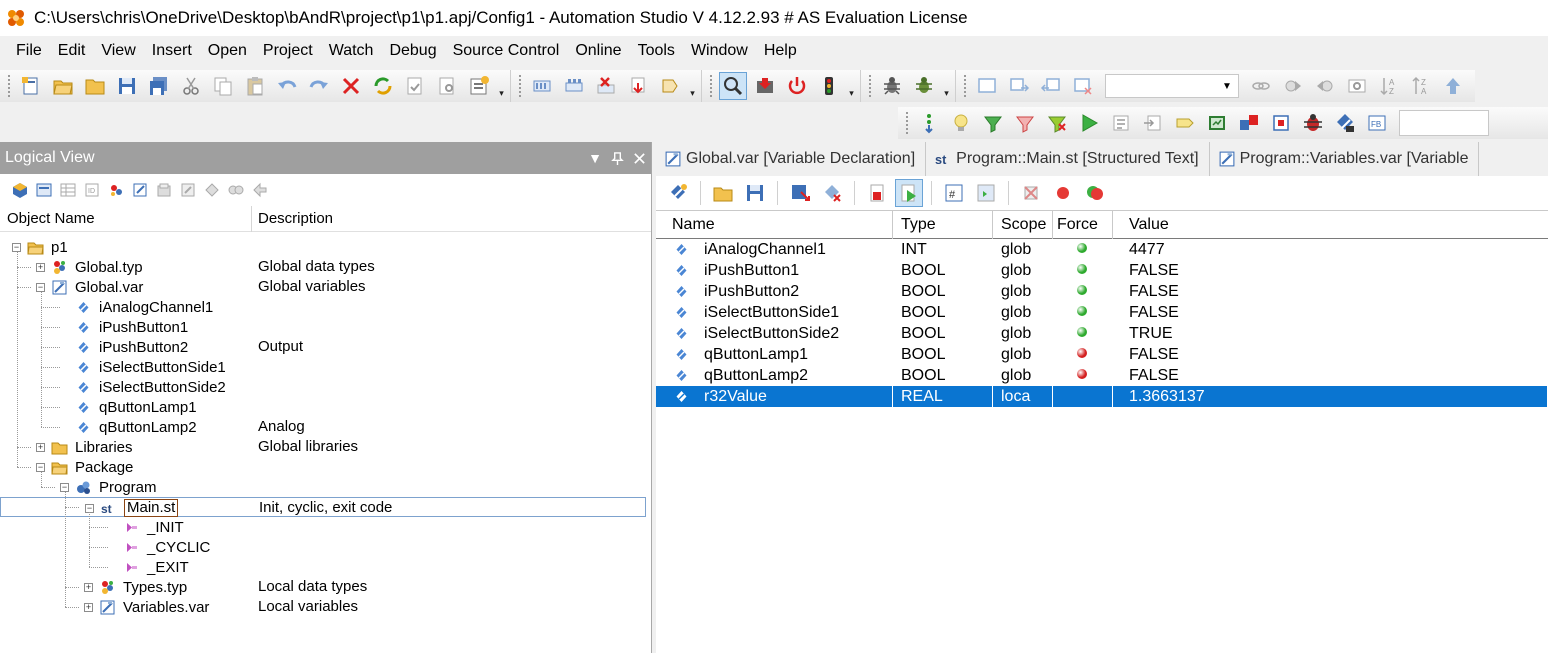  Describe the element at coordinates (1063, 193) in the screenshot. I see `breakpoint-icon` at that location.